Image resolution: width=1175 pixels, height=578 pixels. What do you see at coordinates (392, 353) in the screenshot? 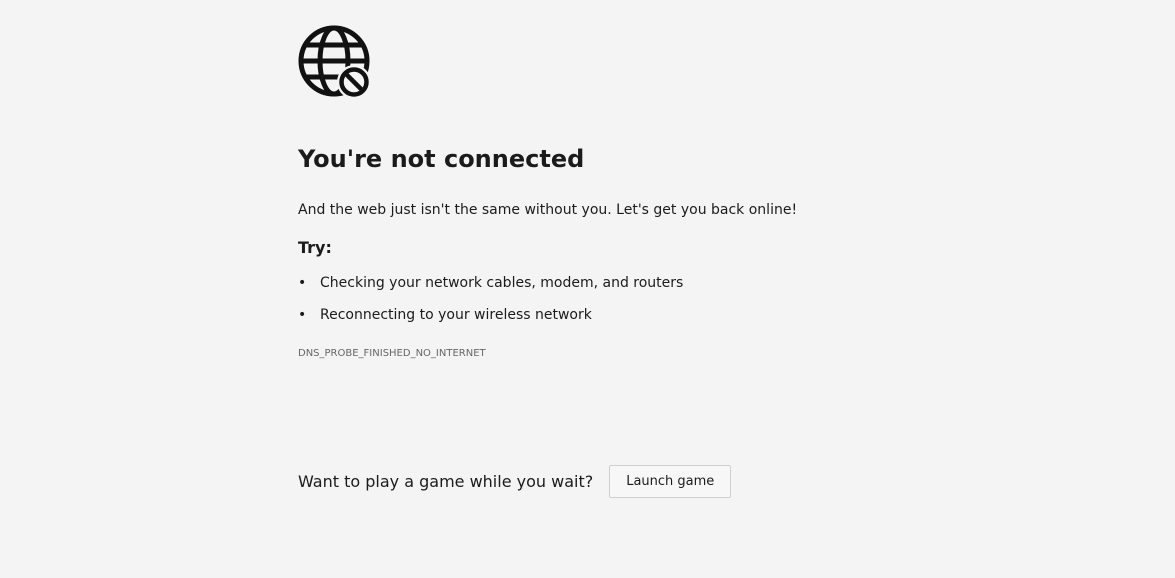
I see `error-code: DNS_PROBE_FINISHED_NO_INTERNET` at bounding box center [392, 353].